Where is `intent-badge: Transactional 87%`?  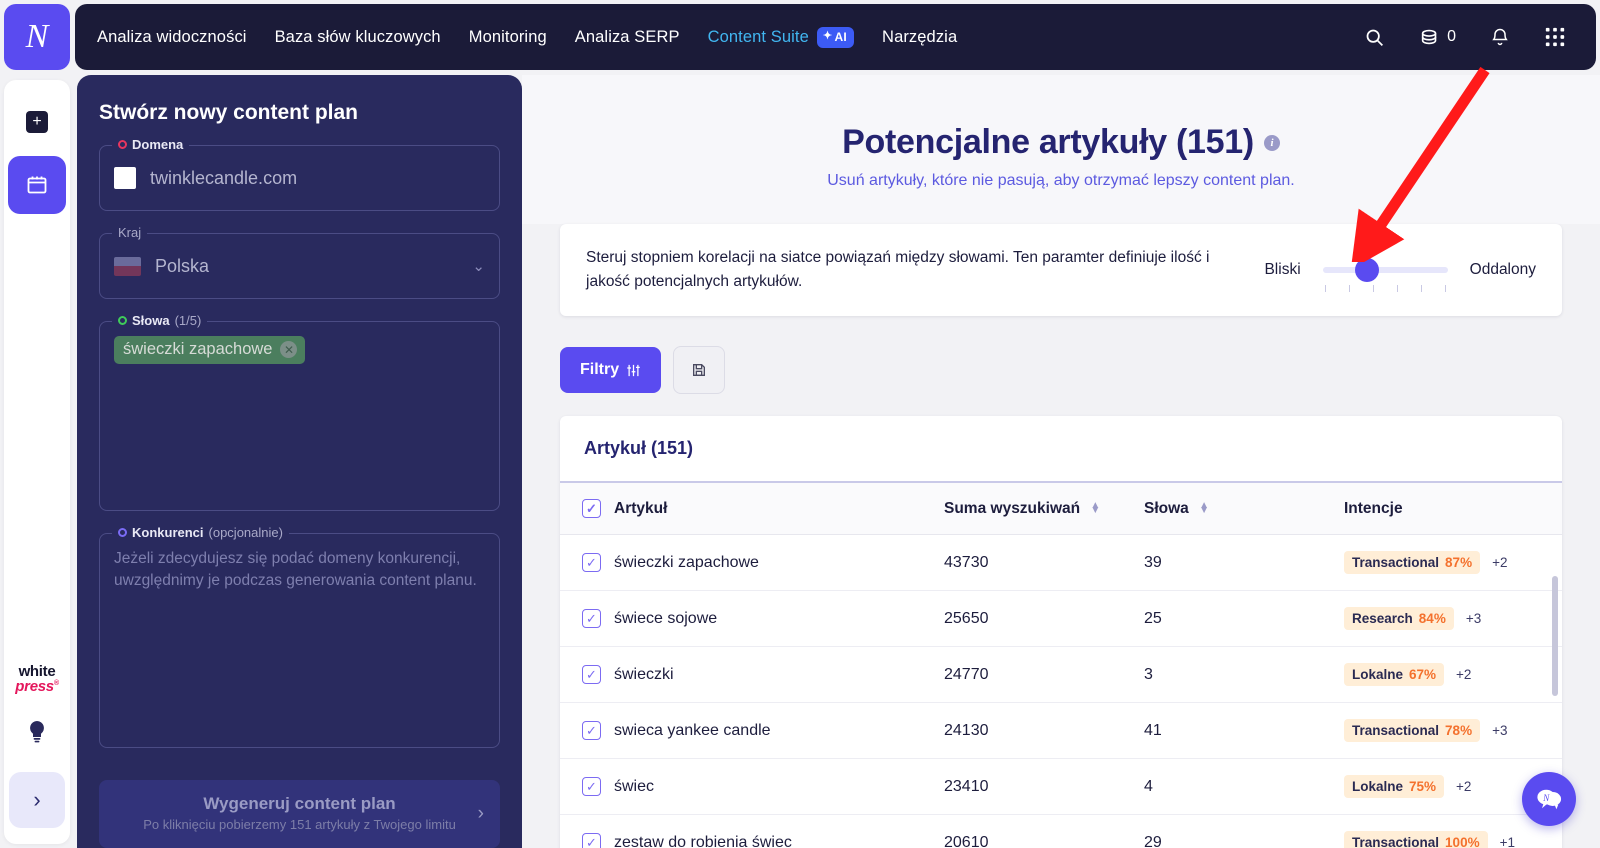
intent-badge: Transactional 87% is located at coordinates (1412, 563).